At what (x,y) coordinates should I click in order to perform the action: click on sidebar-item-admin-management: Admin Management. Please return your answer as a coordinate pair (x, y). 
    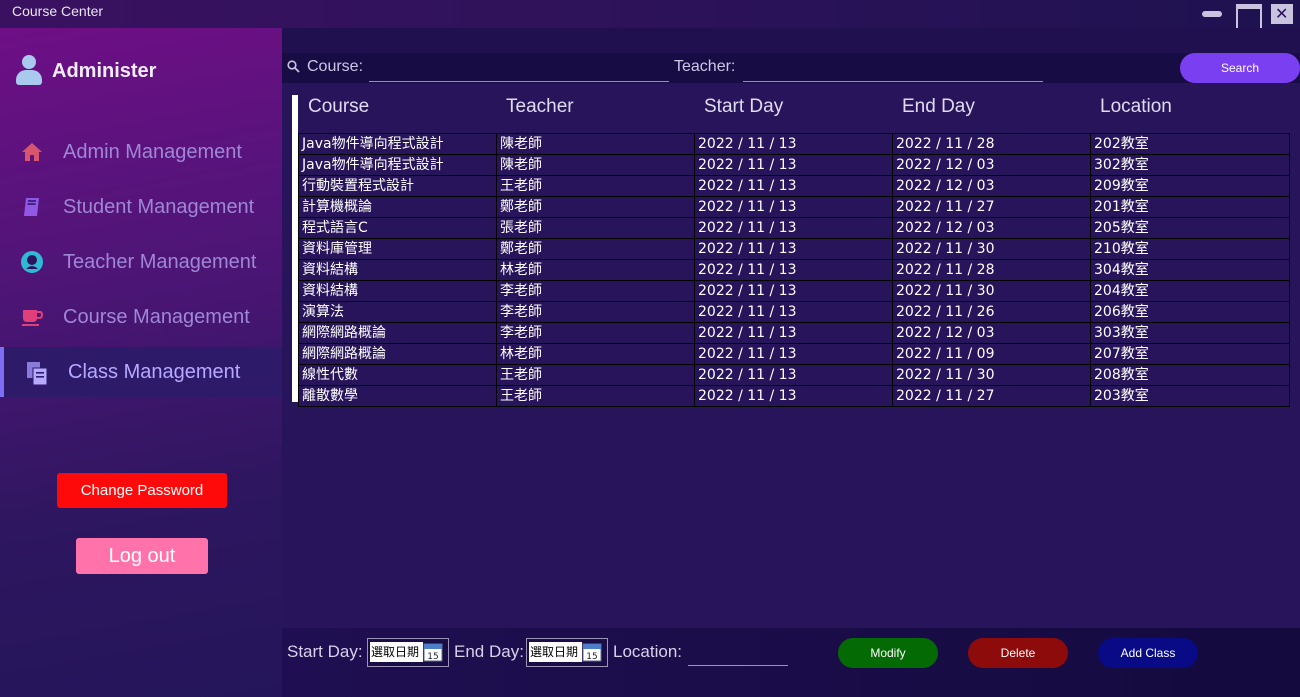
    Looking at the image, I should click on (141, 152).